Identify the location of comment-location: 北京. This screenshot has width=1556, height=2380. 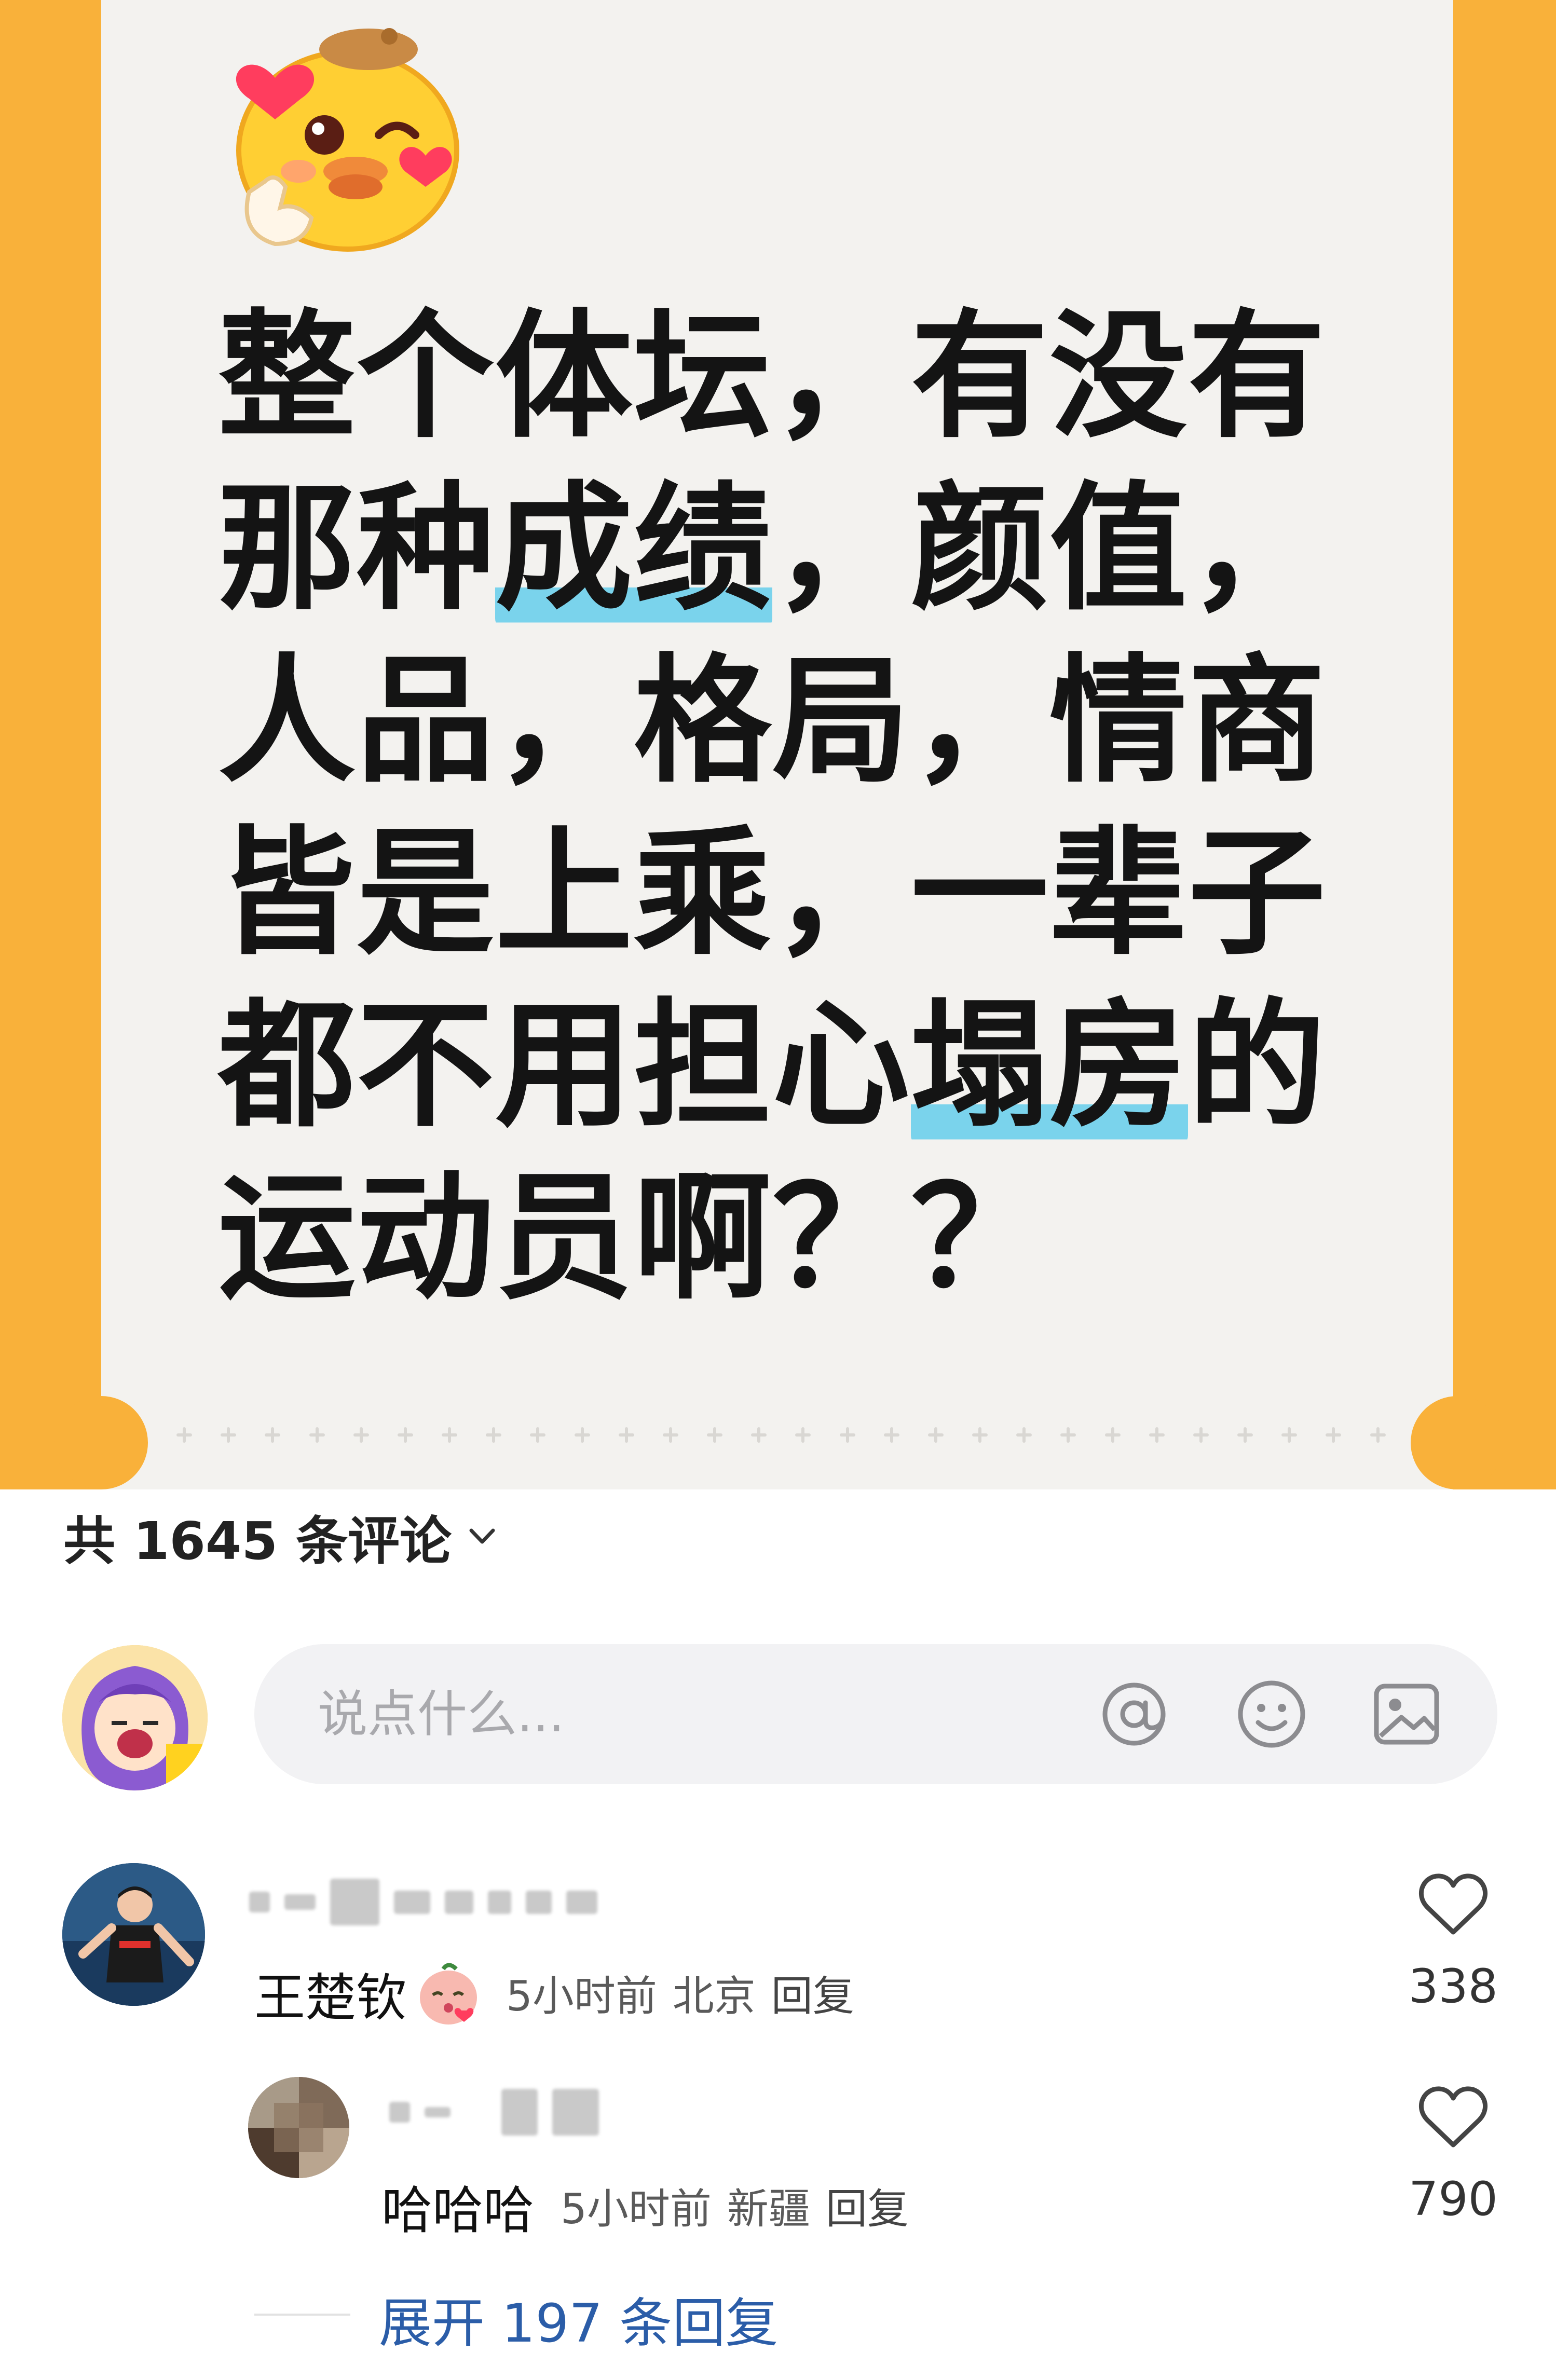
(714, 1996).